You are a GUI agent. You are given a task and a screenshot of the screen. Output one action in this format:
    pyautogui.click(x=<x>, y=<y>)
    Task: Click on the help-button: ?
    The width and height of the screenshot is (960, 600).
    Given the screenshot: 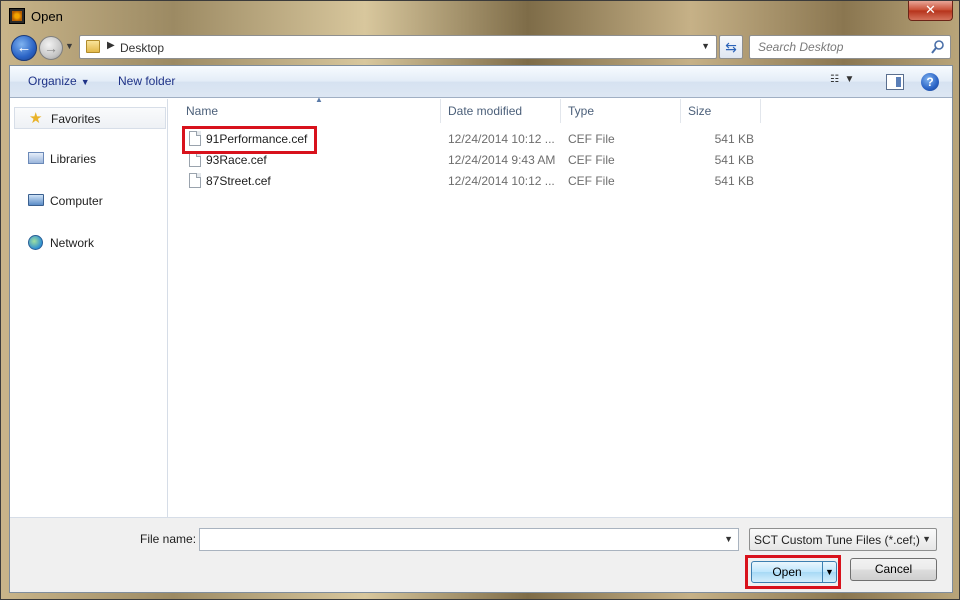 What is the action you would take?
    pyautogui.click(x=930, y=82)
    